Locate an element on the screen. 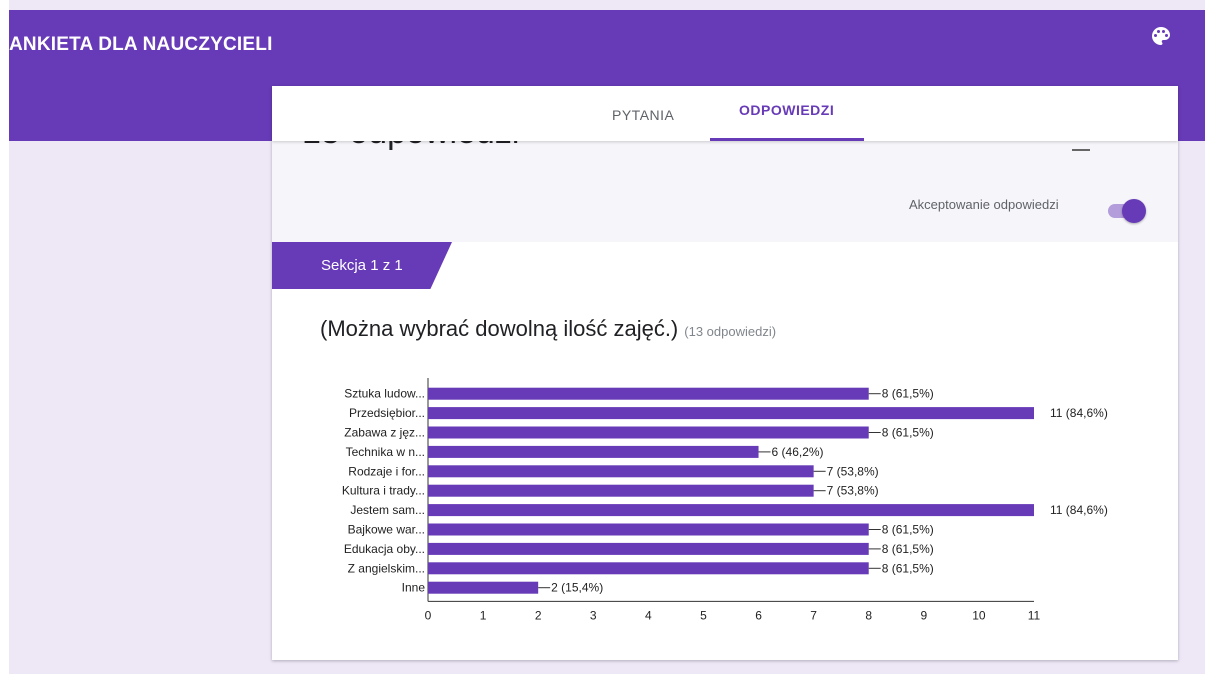 This screenshot has width=1205, height=674. section-label: Sekcja 1 z 1 is located at coordinates (362, 265).